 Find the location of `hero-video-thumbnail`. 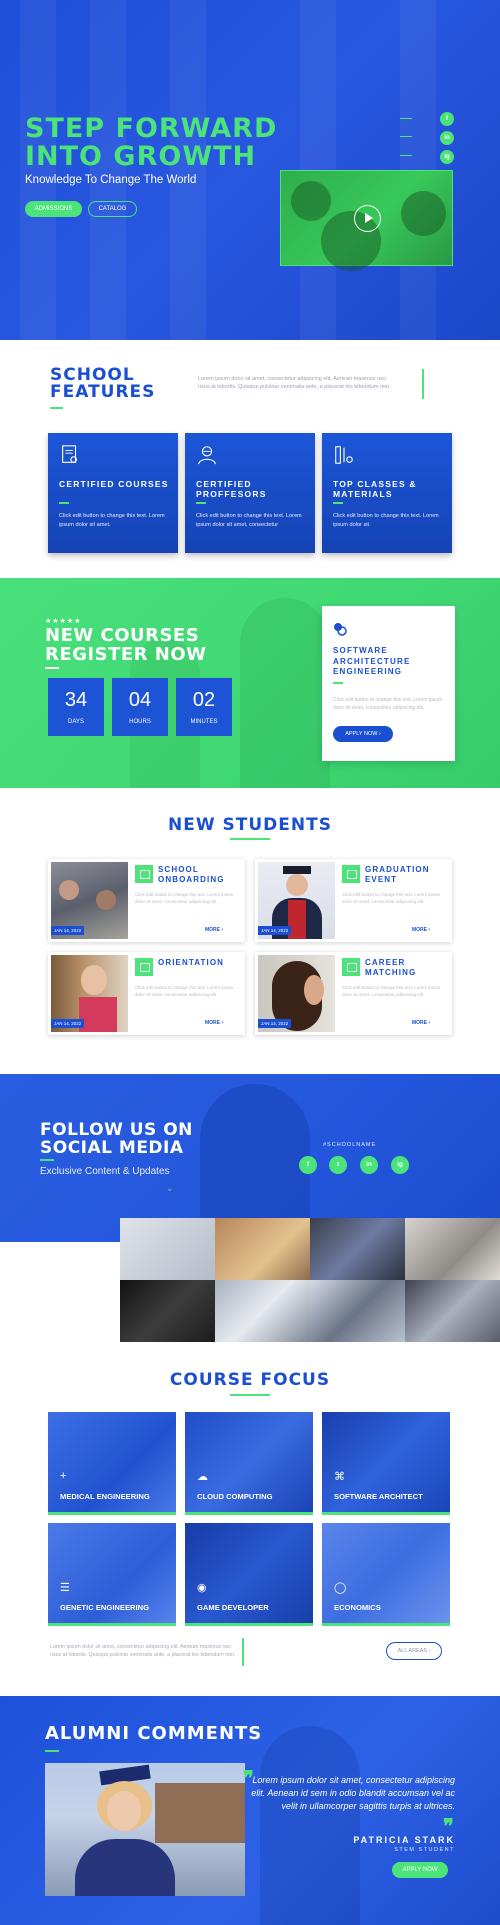

hero-video-thumbnail is located at coordinates (366, 220).